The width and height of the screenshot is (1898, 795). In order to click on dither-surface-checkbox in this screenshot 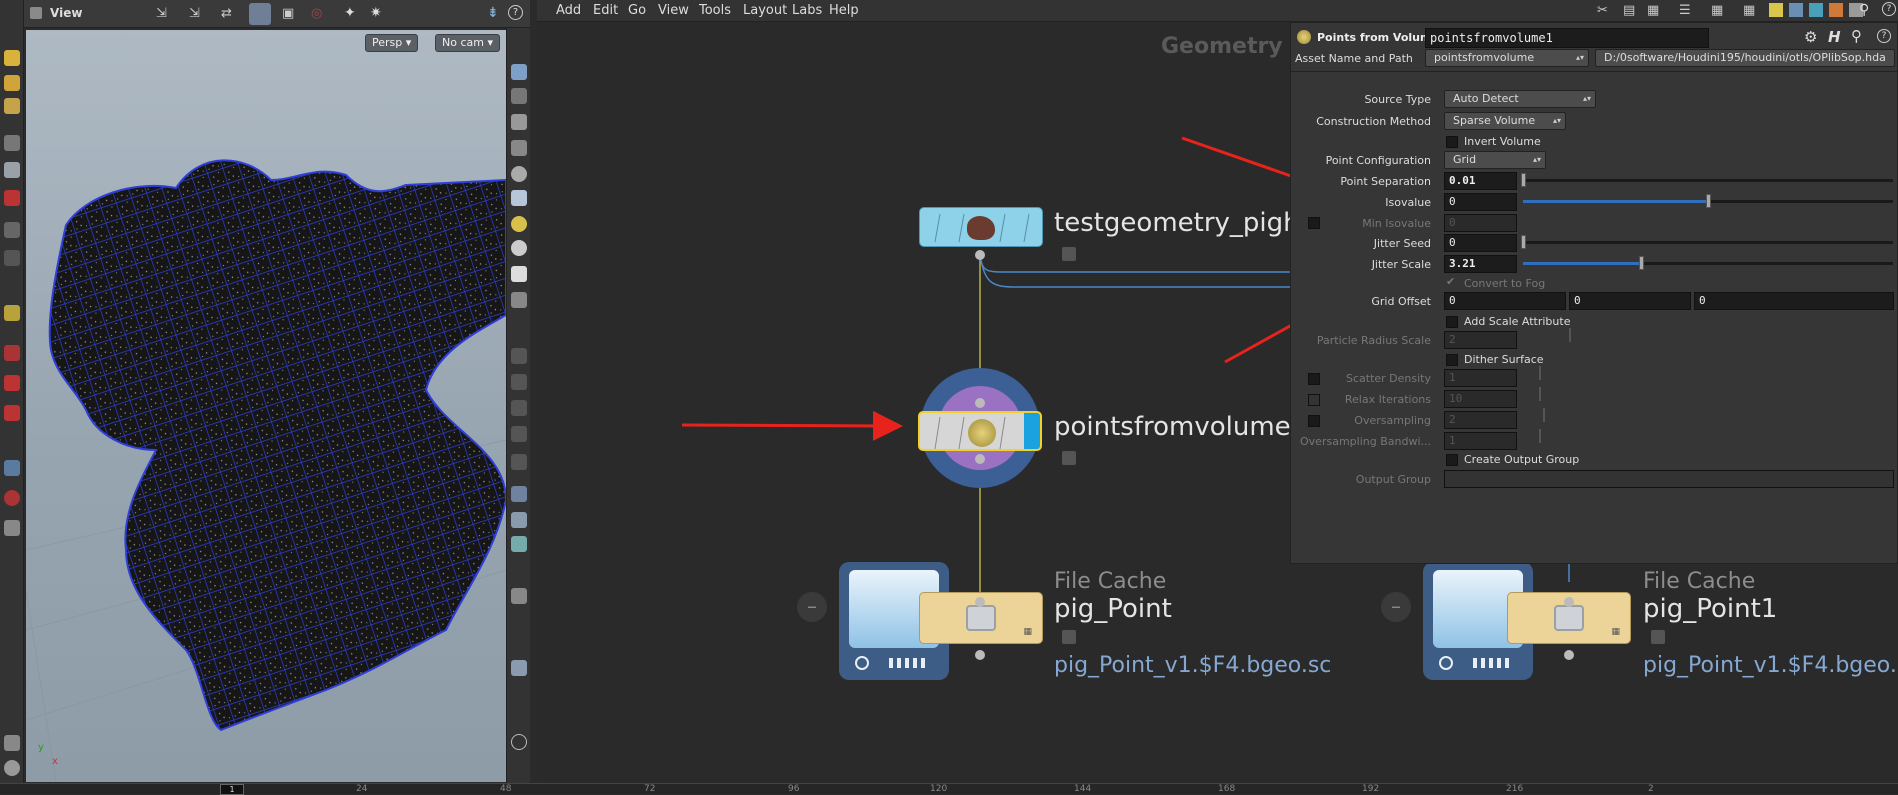, I will do `click(1452, 360)`.